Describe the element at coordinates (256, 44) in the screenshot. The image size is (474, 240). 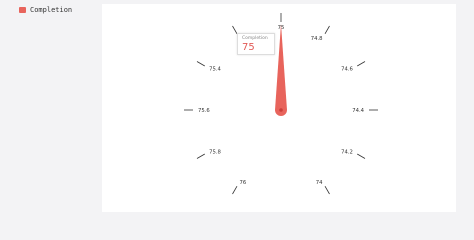
I see `tooltip: Completion 75` at that location.